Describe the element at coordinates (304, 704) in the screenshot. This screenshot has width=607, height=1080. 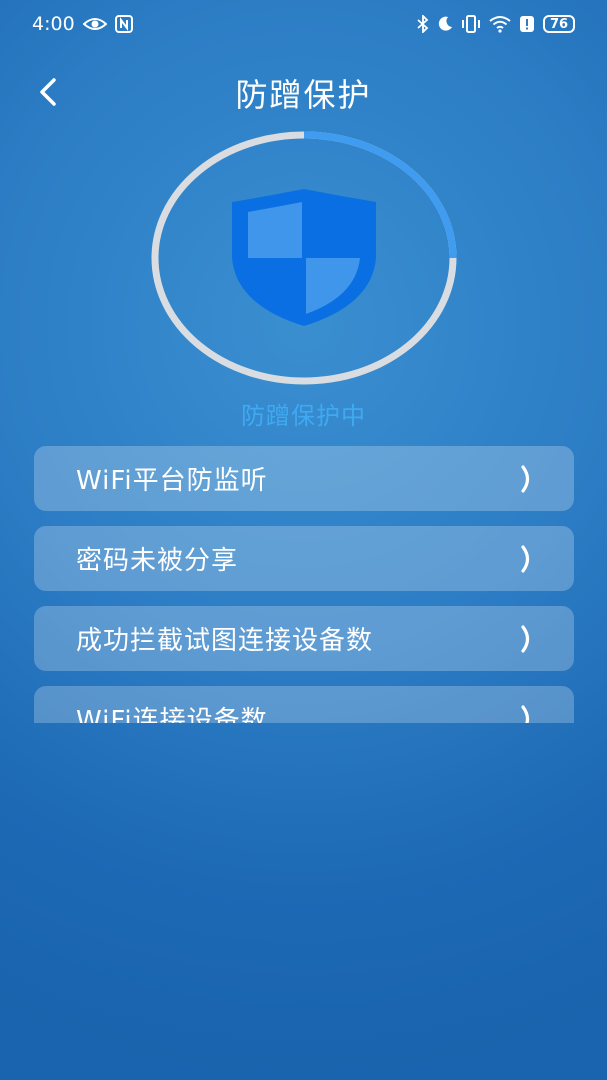
I see `list-item-connected-devices: WiFi连接设备数` at that location.